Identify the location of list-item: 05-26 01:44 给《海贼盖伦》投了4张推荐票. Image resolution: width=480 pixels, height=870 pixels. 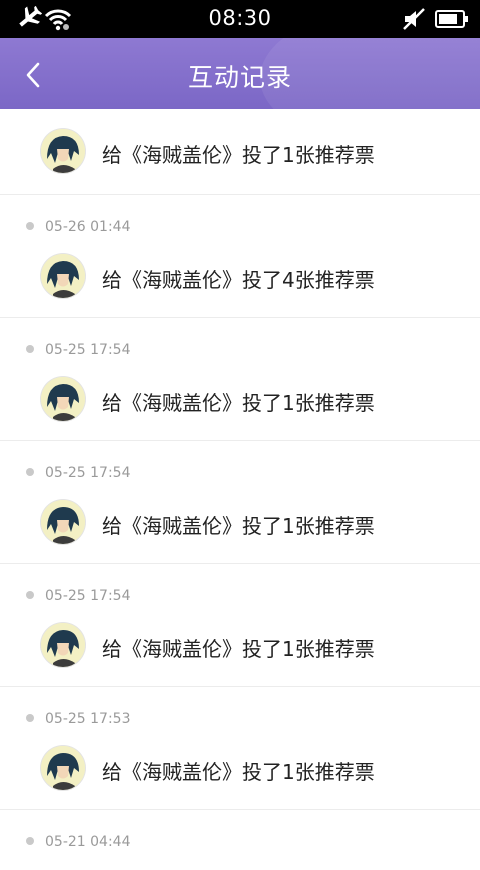
(240, 256).